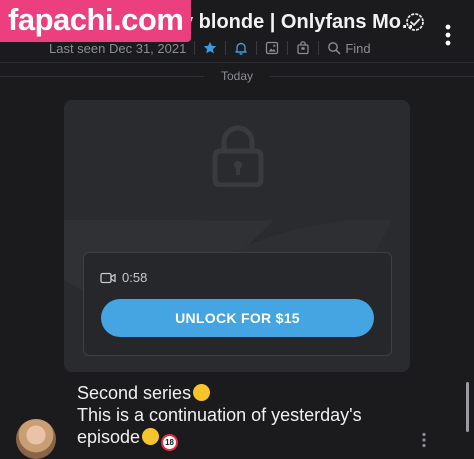 This screenshot has width=474, height=459. What do you see at coordinates (272, 48) in the screenshot?
I see `image-icon` at bounding box center [272, 48].